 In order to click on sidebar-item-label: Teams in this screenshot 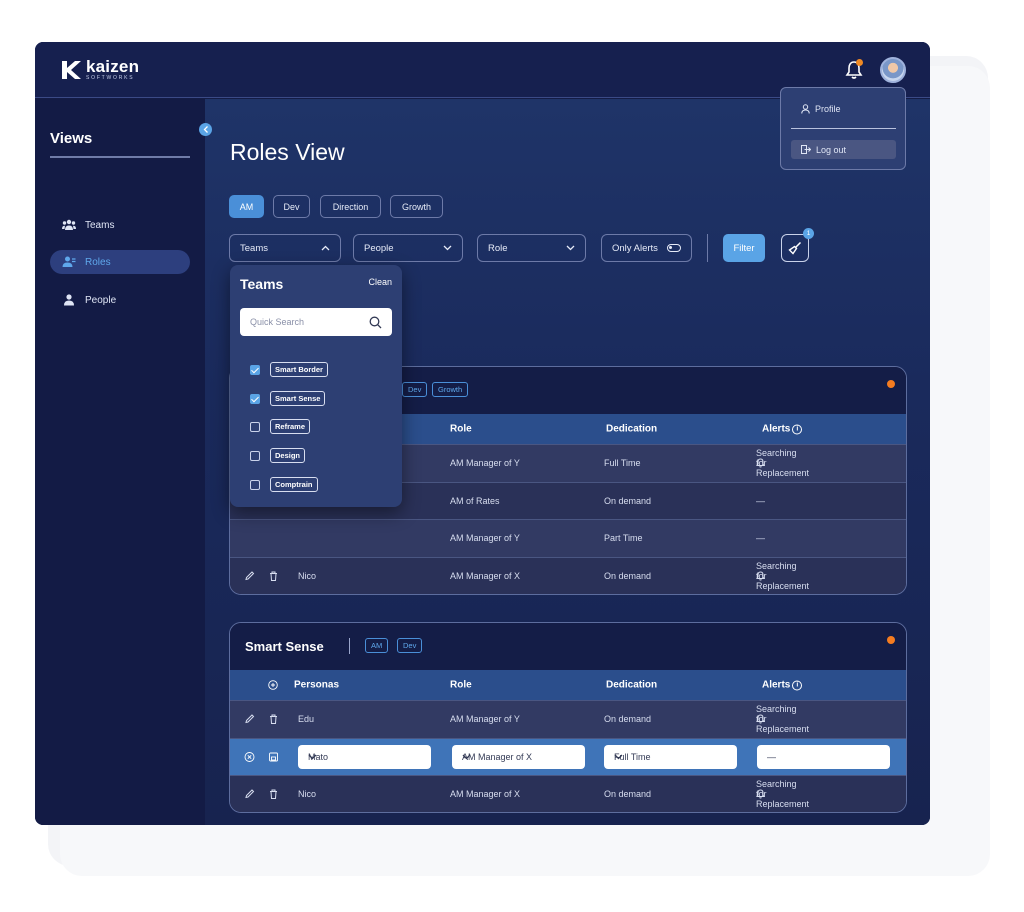, I will do `click(100, 225)`.